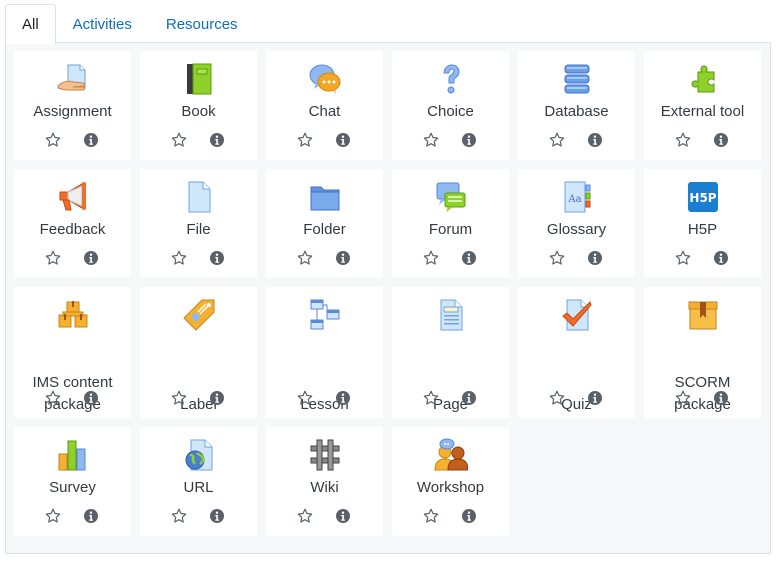  What do you see at coordinates (325, 197) in the screenshot?
I see `folder-icon` at bounding box center [325, 197].